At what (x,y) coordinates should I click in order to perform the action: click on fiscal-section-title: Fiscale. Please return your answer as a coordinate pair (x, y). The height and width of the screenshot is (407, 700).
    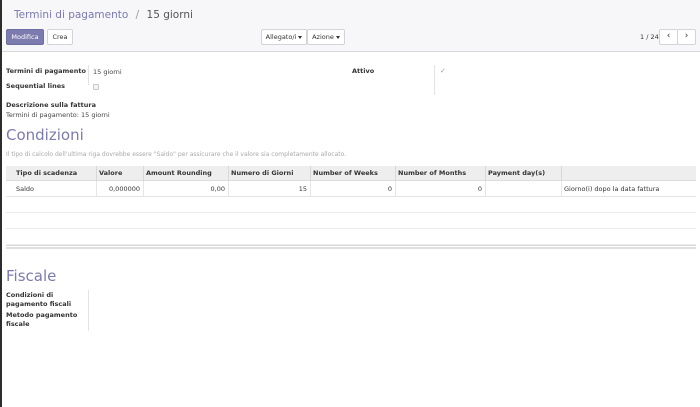
    Looking at the image, I should click on (31, 276).